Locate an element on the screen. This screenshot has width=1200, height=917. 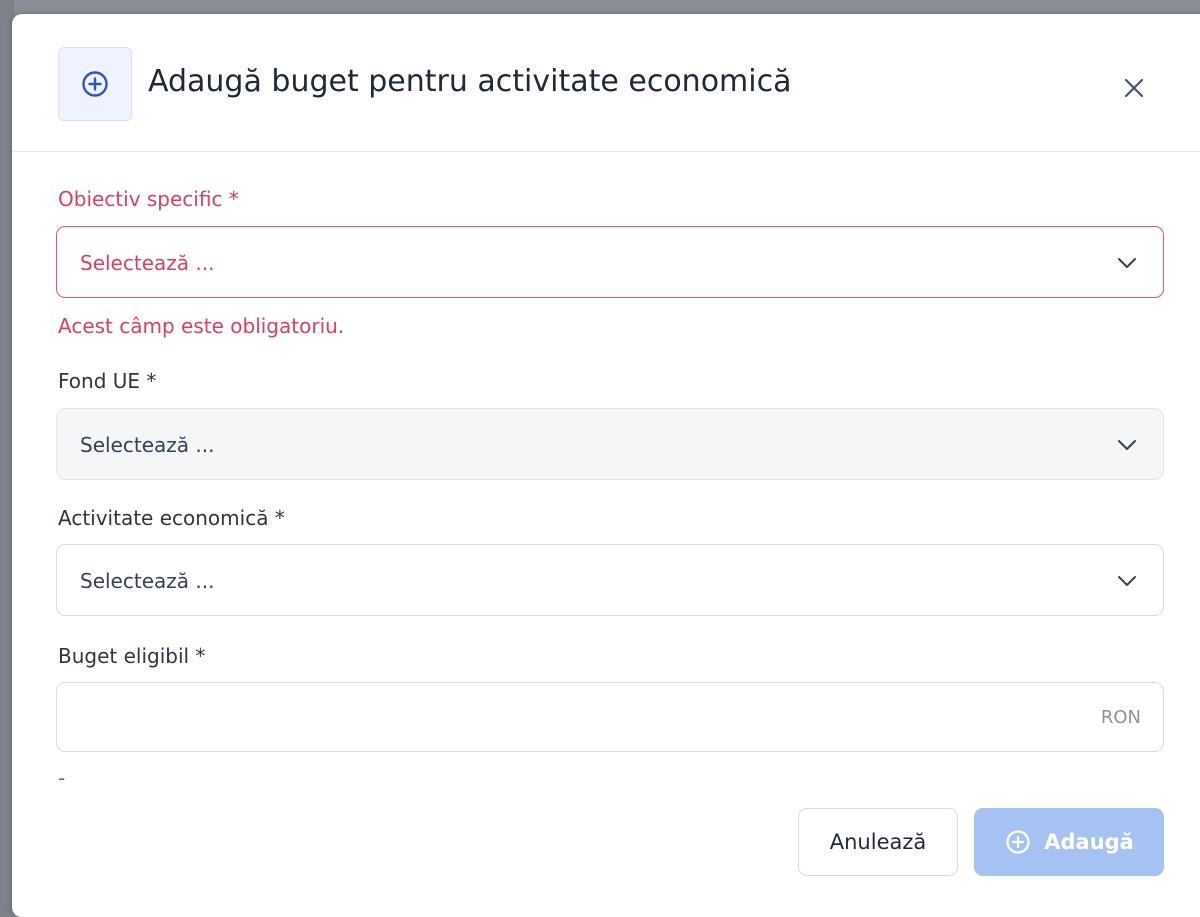
fond-ue-label: Fond UE * is located at coordinates (107, 381).